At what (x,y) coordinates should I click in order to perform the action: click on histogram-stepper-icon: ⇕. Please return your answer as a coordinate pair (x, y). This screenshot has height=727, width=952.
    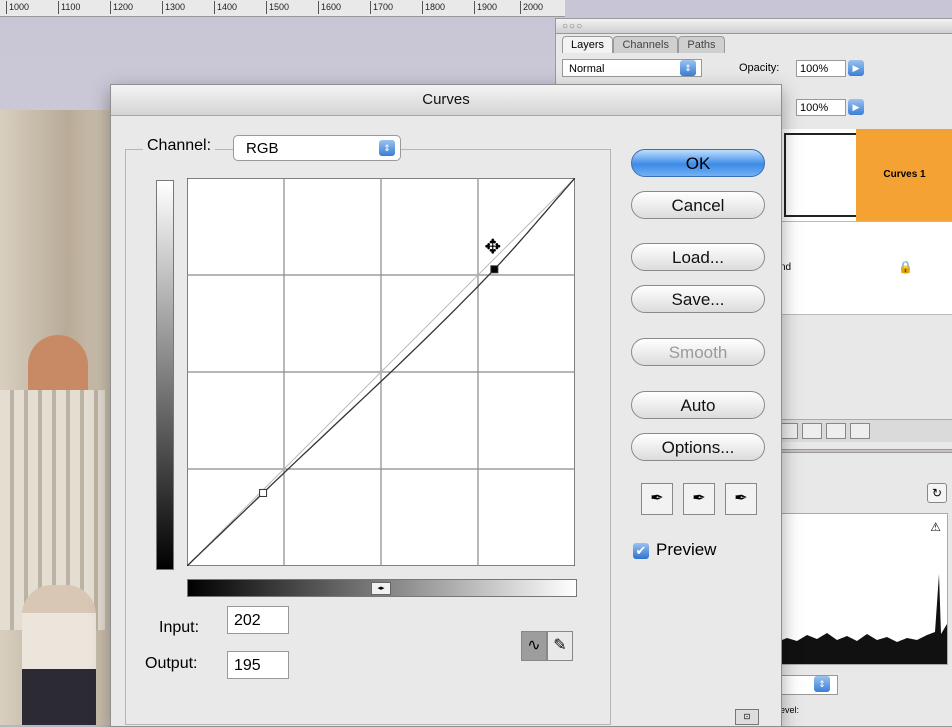
    Looking at the image, I should click on (822, 684).